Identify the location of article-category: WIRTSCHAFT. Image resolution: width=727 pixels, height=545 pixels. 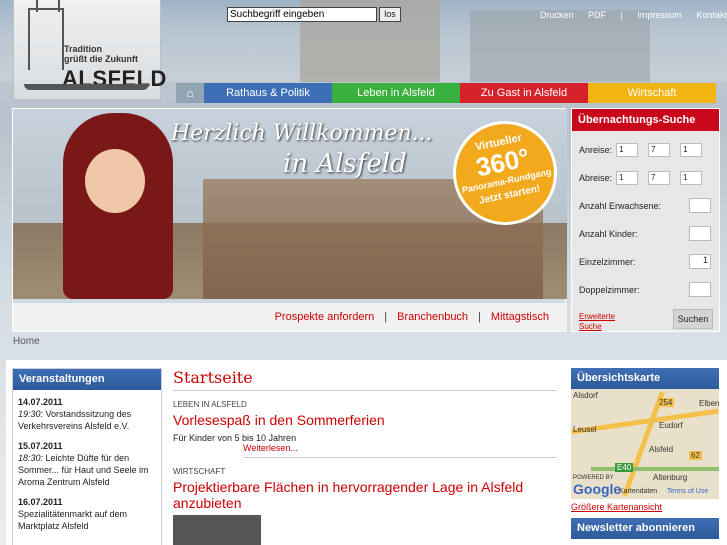
(199, 471).